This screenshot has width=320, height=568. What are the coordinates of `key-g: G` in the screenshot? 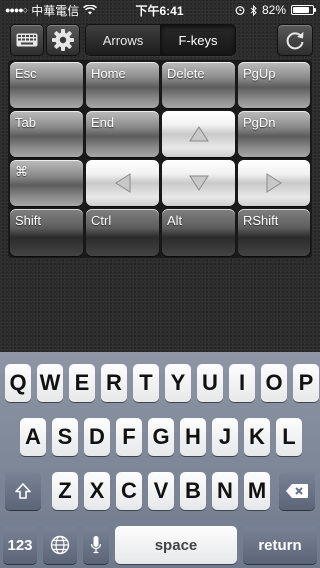 It's located at (161, 437).